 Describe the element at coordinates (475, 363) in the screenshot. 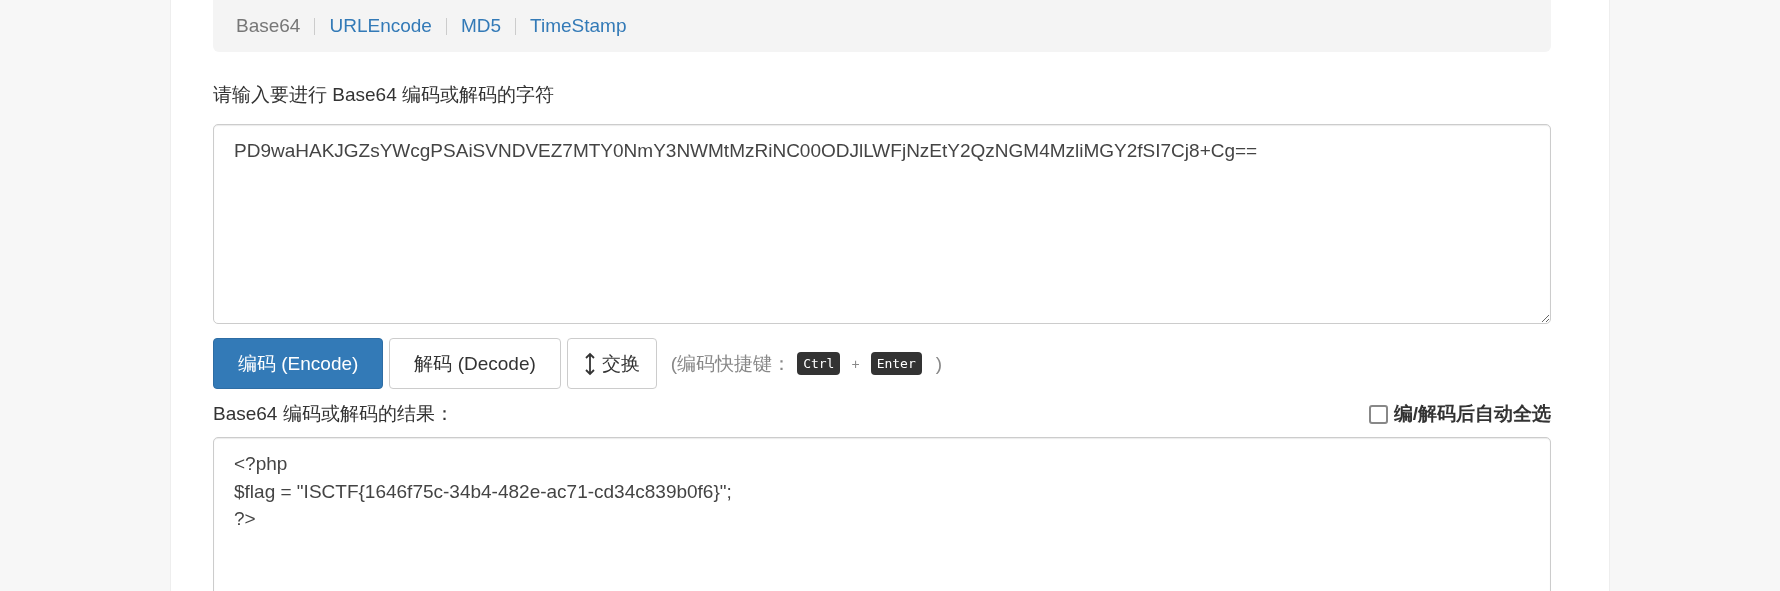

I see `decode-button: 解码 (Decode)` at that location.